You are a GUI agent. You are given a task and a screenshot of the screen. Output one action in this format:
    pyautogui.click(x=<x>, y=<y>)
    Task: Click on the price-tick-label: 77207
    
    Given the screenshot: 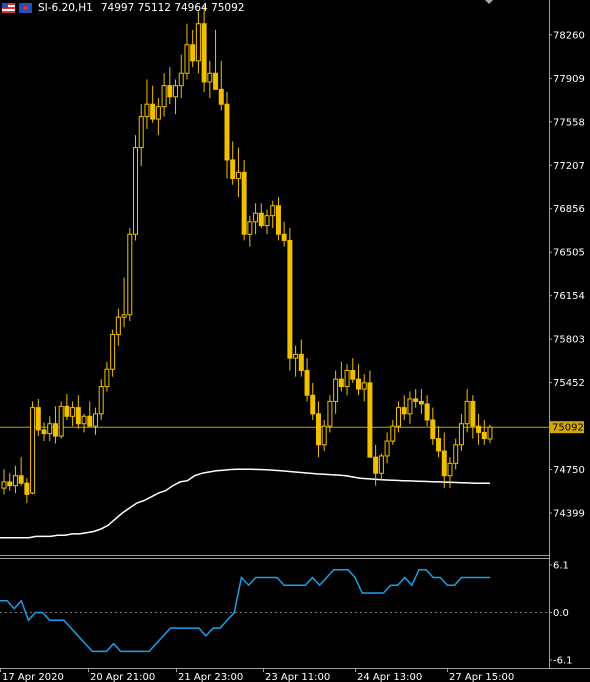 What is the action you would take?
    pyautogui.click(x=569, y=166)
    